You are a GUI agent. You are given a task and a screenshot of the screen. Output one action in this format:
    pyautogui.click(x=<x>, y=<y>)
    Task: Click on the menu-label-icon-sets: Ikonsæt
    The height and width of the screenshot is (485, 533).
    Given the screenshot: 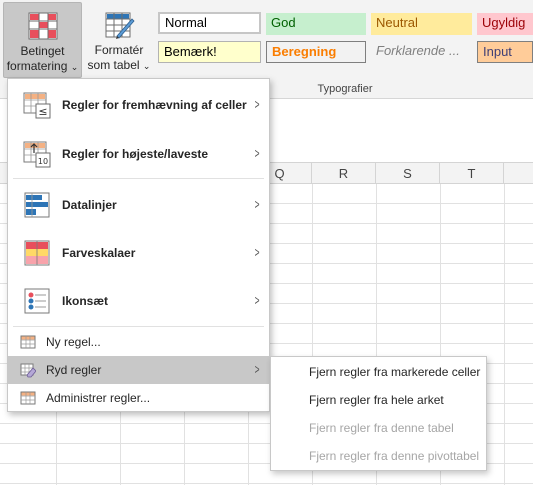 What is the action you would take?
    pyautogui.click(x=85, y=301)
    